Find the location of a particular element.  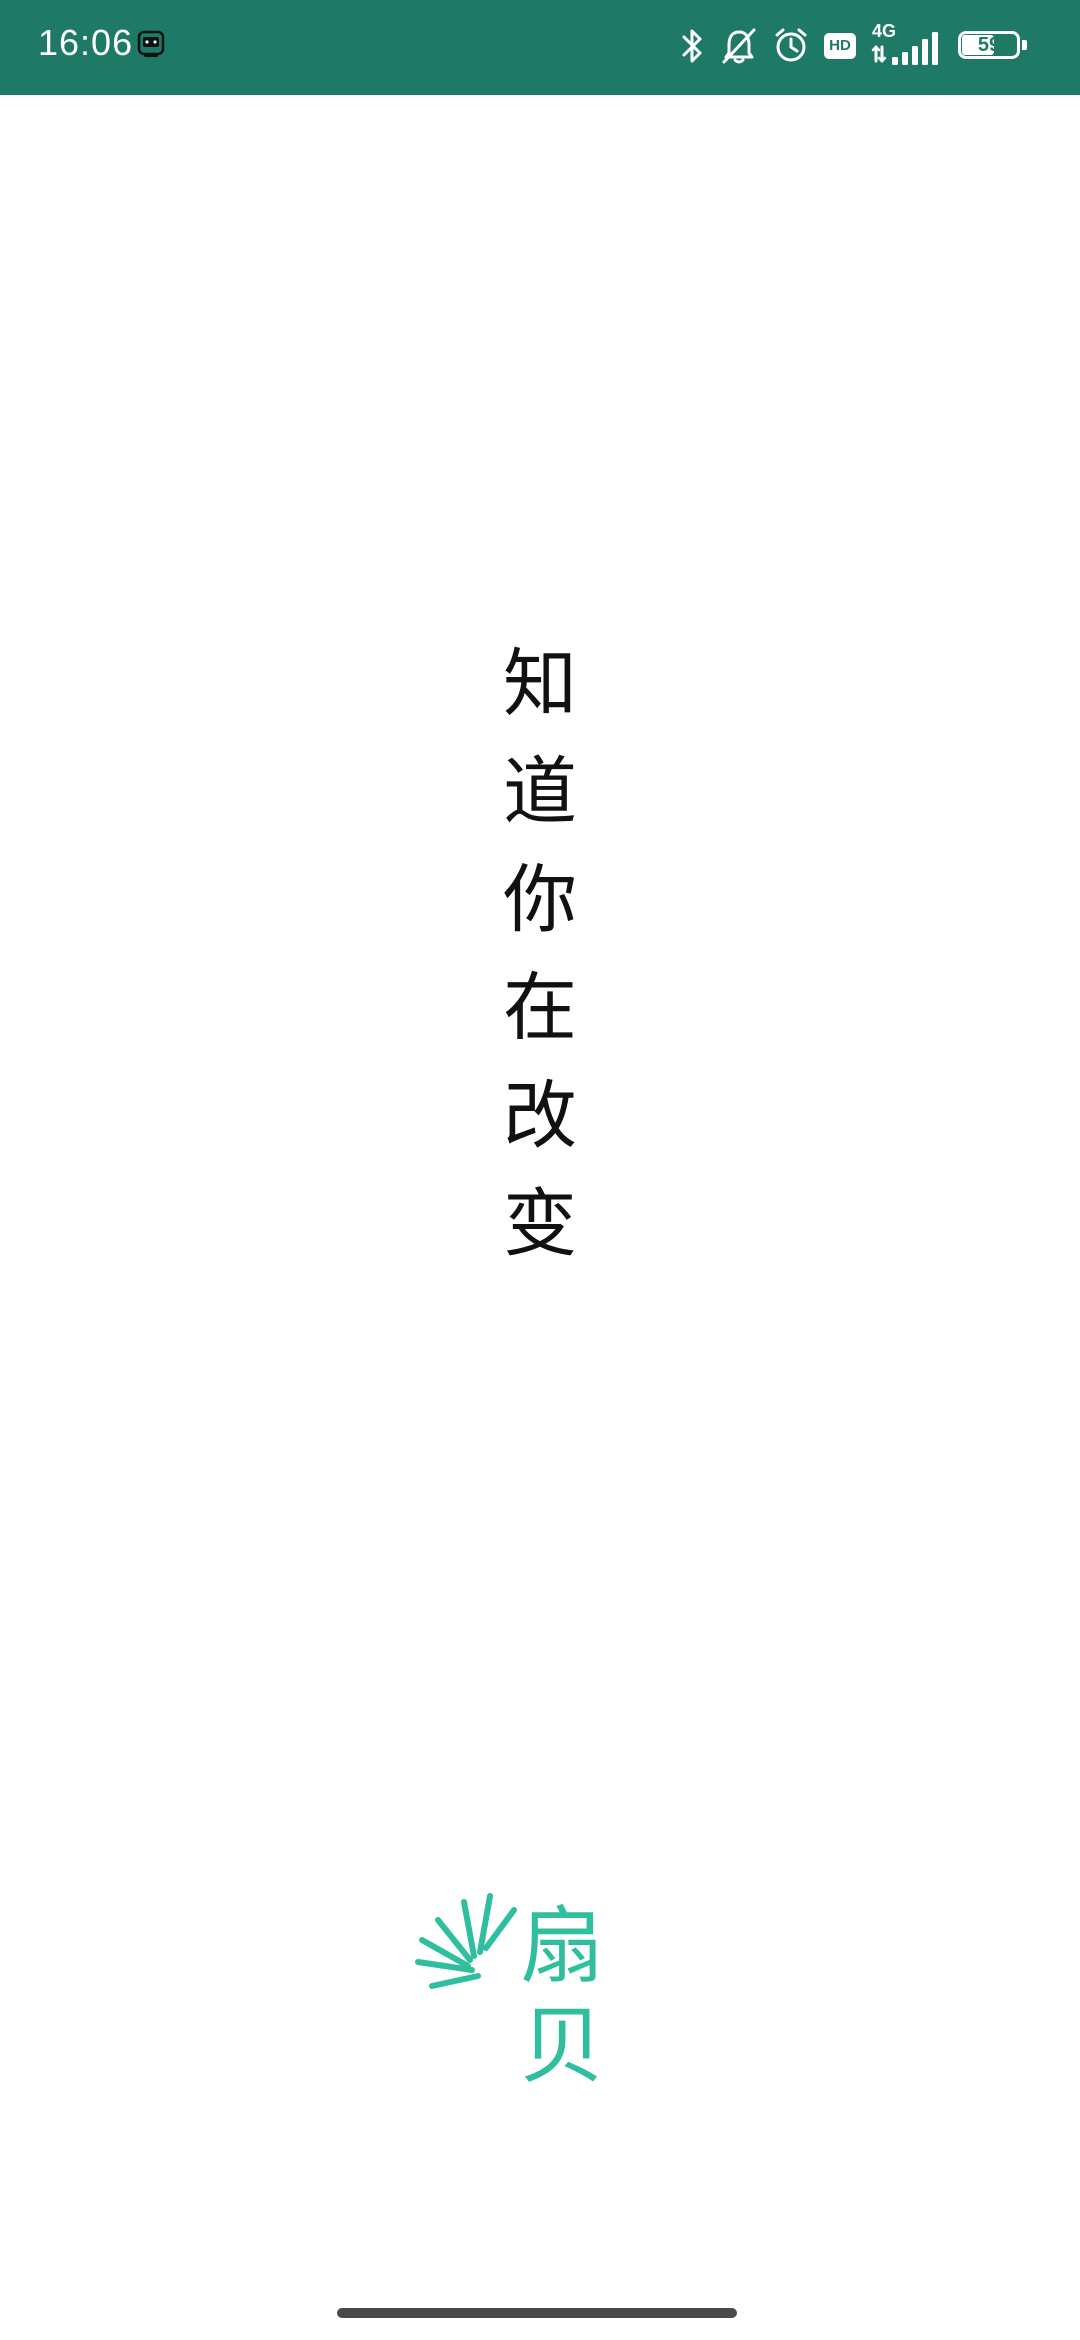

hd-icon: HD is located at coordinates (840, 46).